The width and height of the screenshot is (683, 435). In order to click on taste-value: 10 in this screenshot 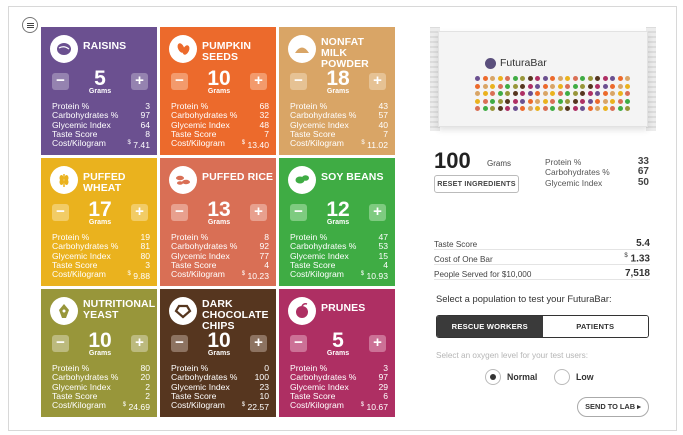, I will do `click(264, 395)`.